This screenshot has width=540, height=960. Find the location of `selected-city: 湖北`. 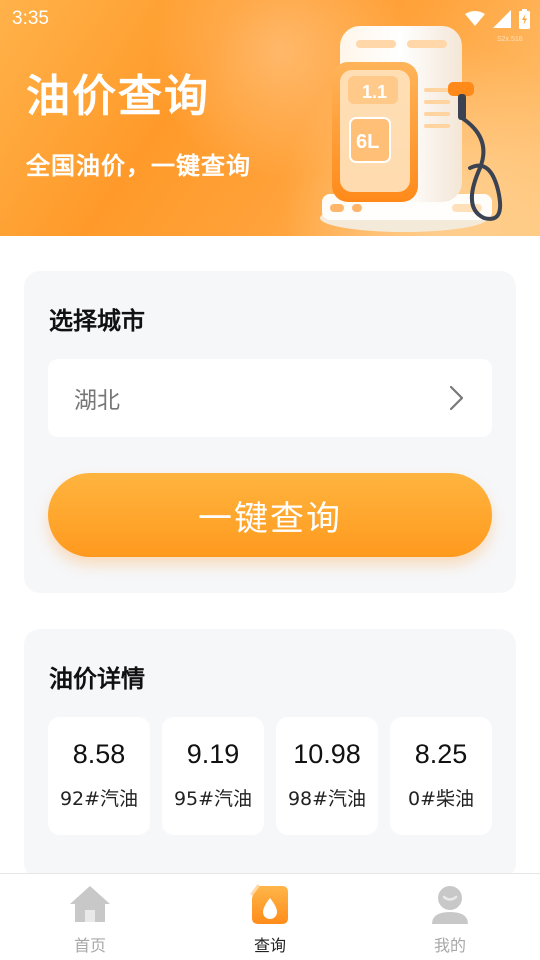

selected-city: 湖北 is located at coordinates (97, 401).